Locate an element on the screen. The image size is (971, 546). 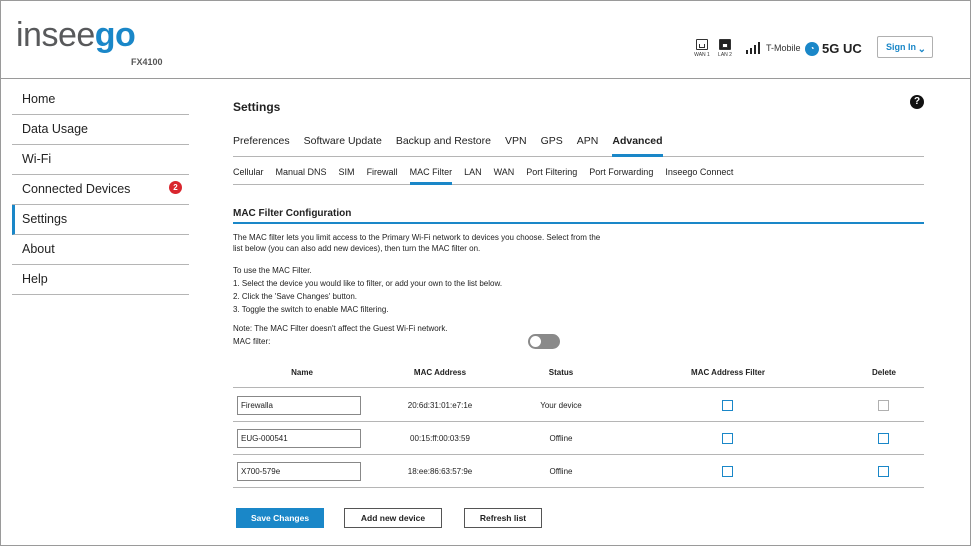
carrier-name: T-Mobile is located at coordinates (783, 48).